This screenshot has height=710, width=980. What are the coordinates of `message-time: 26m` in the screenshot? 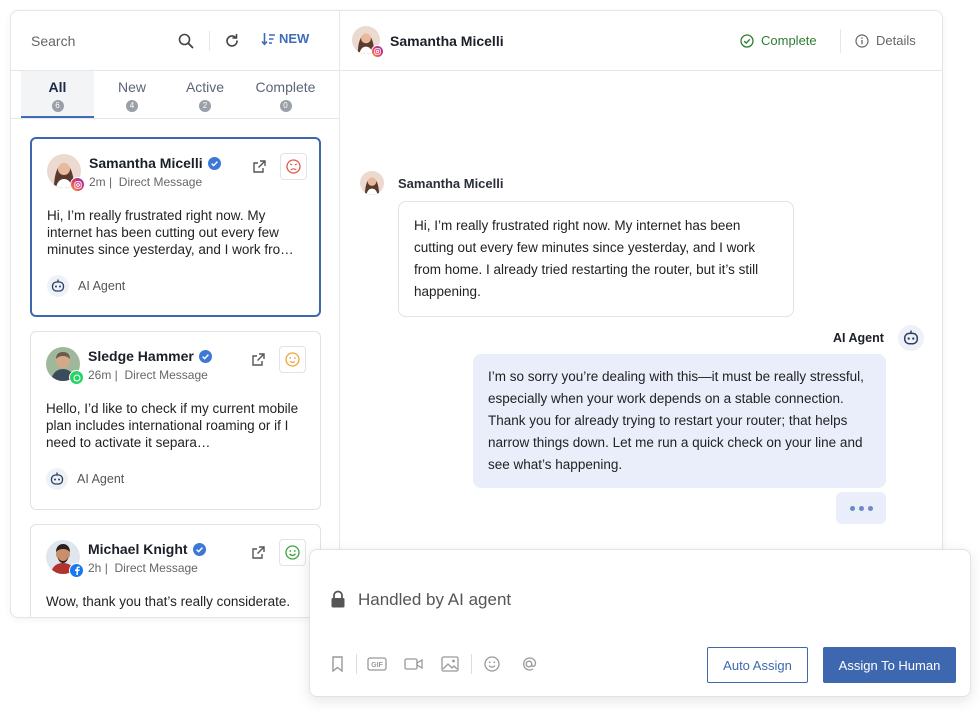 It's located at (100, 375).